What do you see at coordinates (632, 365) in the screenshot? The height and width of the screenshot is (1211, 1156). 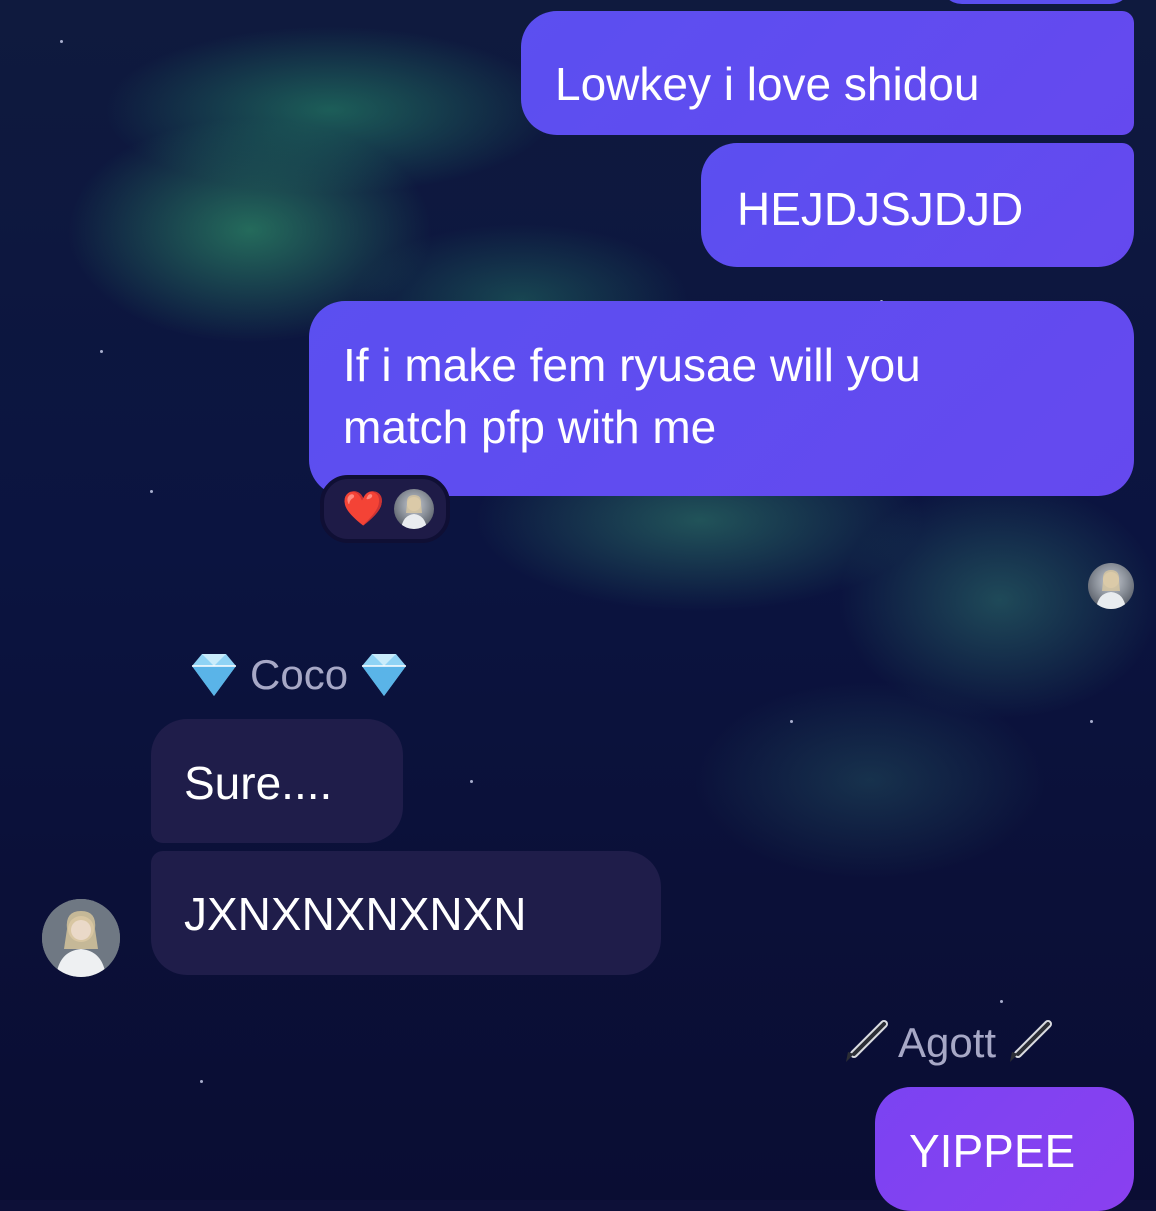 I see `message-text-line: If i make fem ryusae will you` at bounding box center [632, 365].